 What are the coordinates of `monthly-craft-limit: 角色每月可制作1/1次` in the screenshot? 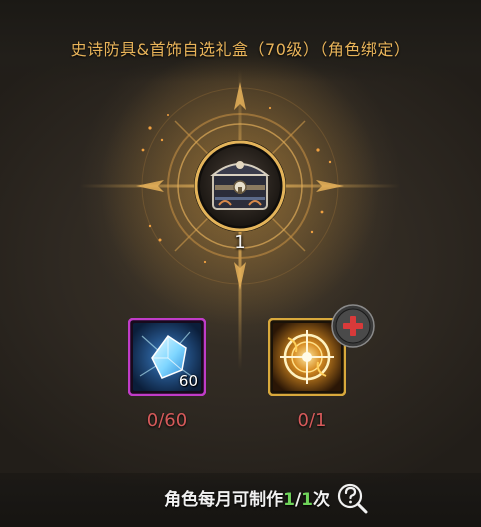 It's located at (215, 497).